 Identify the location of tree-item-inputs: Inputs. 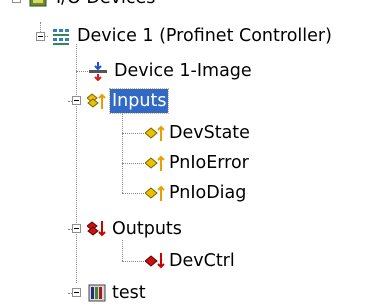
(194, 101).